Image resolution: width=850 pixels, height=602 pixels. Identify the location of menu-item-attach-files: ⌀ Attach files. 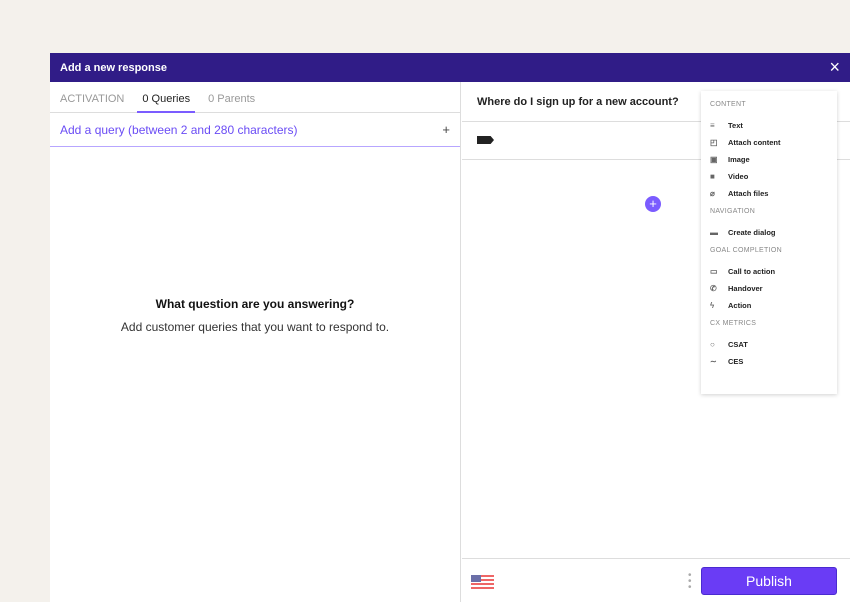
(769, 193).